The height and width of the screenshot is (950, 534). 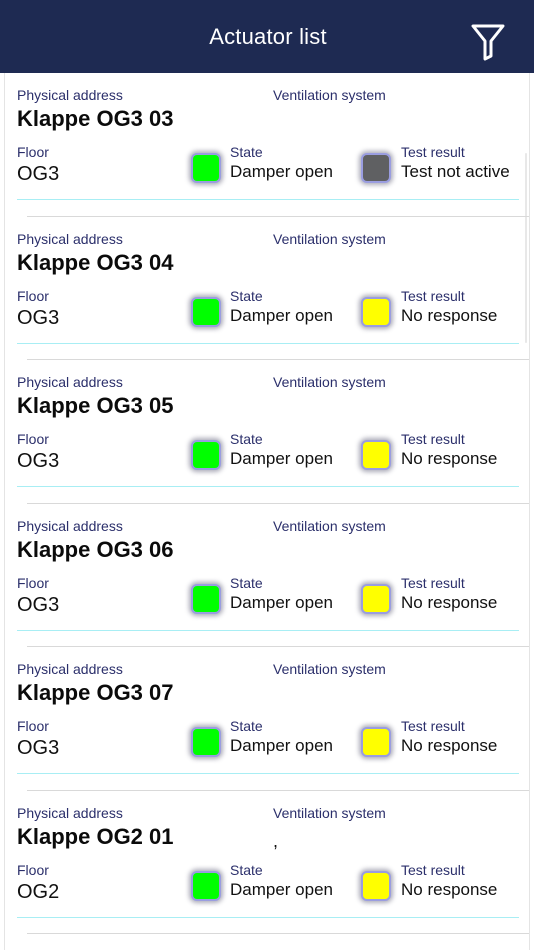 I want to click on actuator-name: Klappe OG3 05, so click(x=95, y=405).